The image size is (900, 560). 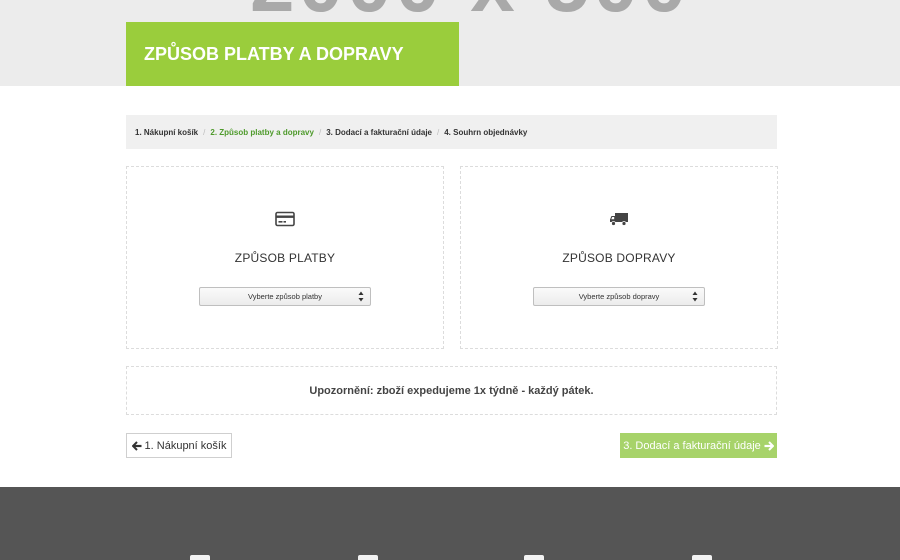 I want to click on page-title: ZPŮSOB PLATBY A DOPRAVY, so click(x=274, y=53).